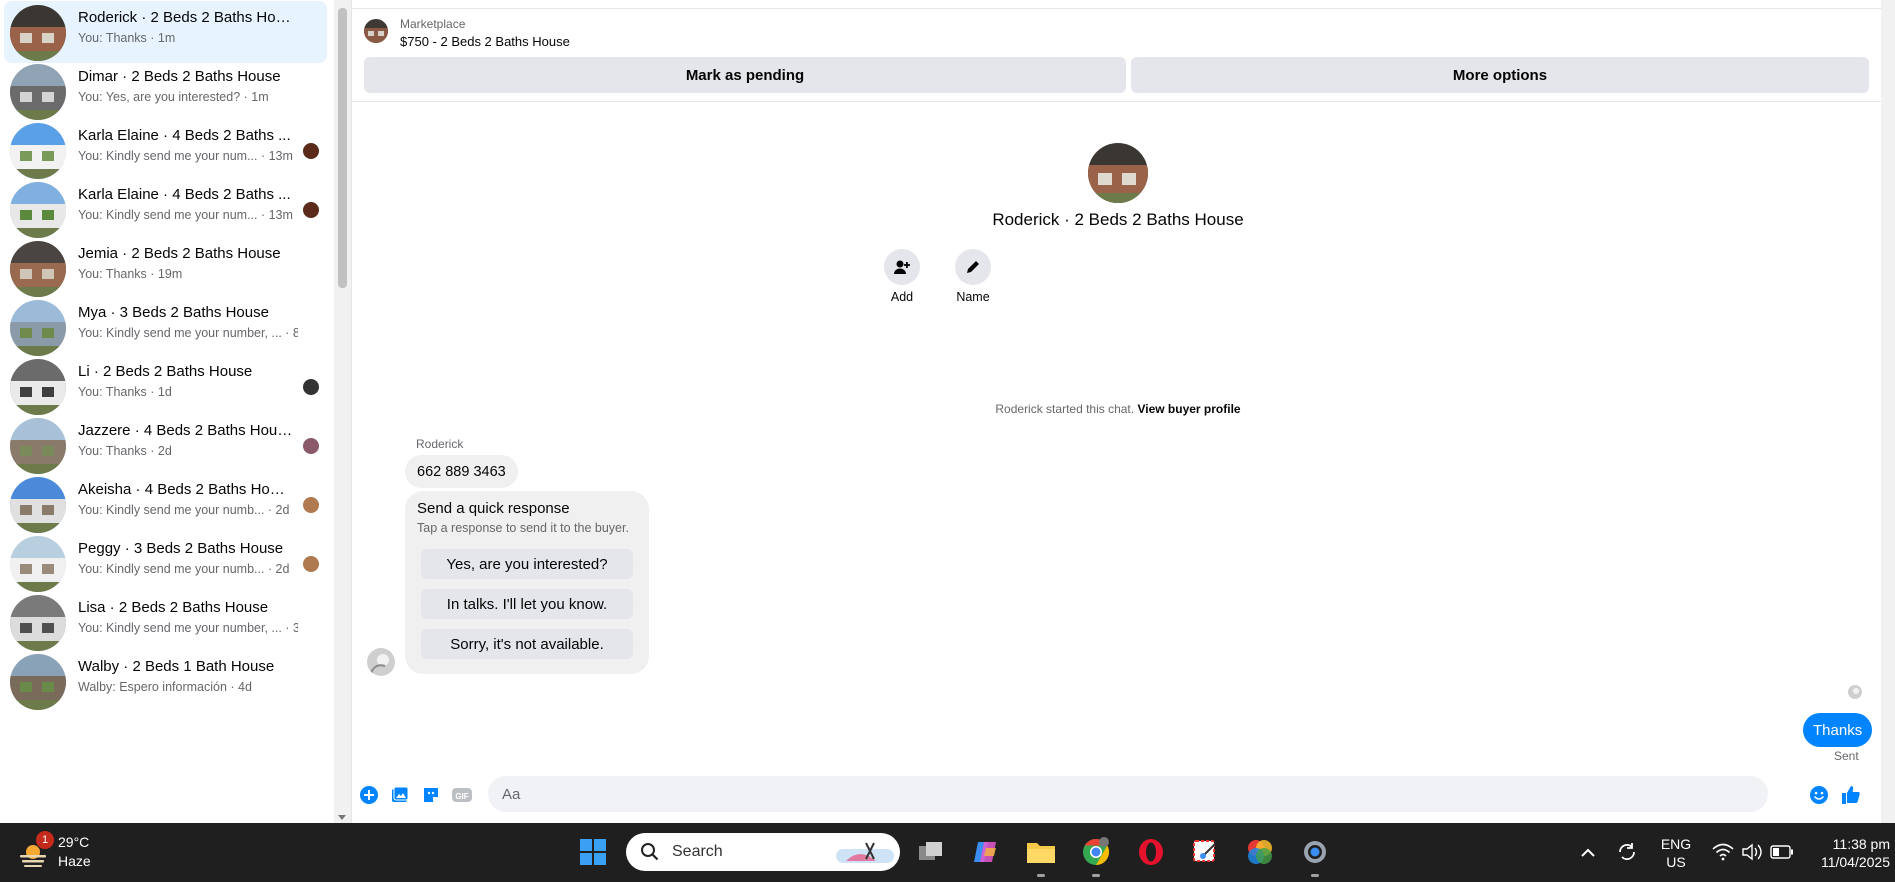 The image size is (1895, 882). What do you see at coordinates (1861, 844) in the screenshot?
I see `clock-time: 11:38 pm` at bounding box center [1861, 844].